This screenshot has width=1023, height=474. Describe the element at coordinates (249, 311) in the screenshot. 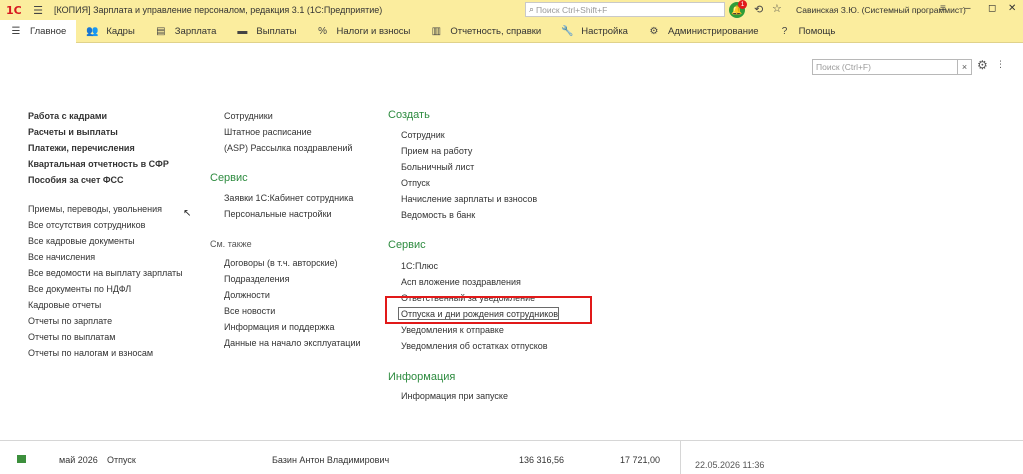

I see `link-all-news: Все новости` at that location.